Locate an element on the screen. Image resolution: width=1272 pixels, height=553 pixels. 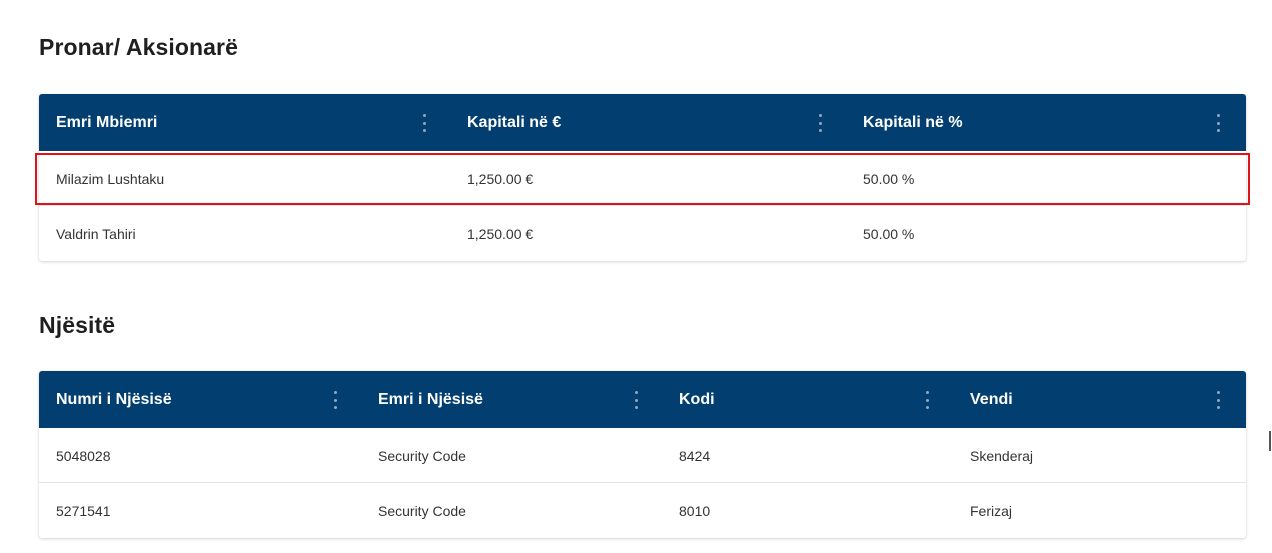
text-cursor-icon is located at coordinates (1270, 441).